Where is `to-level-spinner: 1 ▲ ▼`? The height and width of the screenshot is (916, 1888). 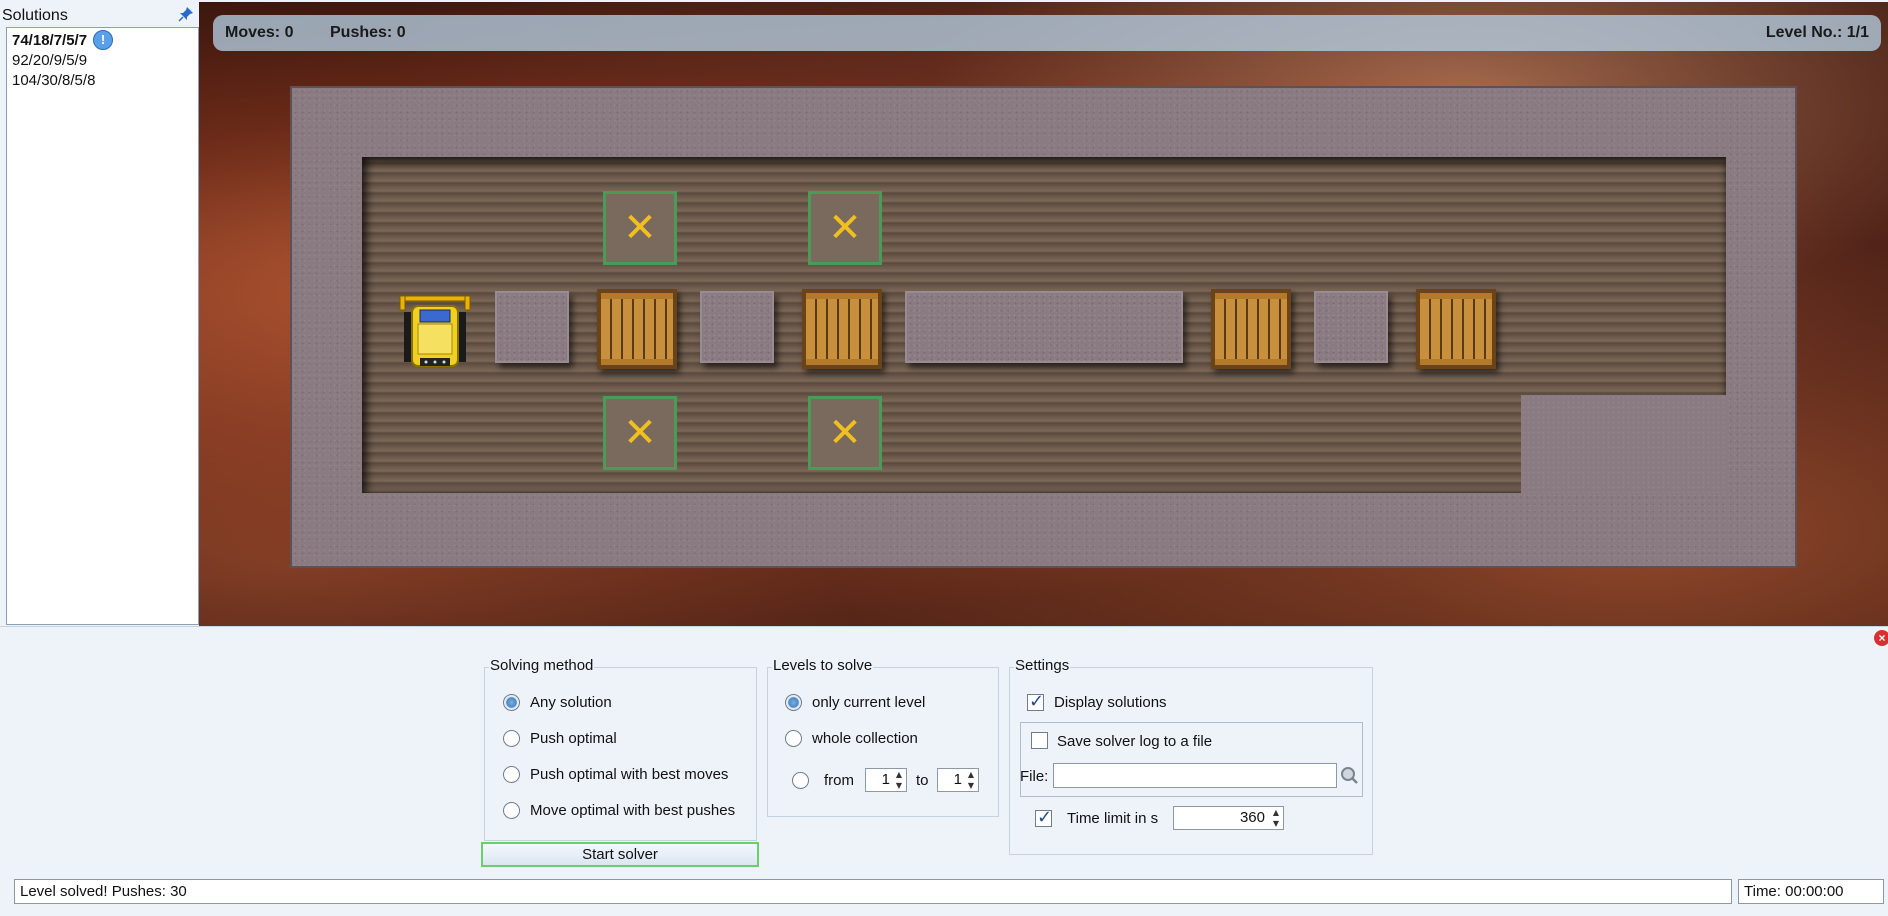
to-level-spinner: 1 ▲ ▼ is located at coordinates (958, 780).